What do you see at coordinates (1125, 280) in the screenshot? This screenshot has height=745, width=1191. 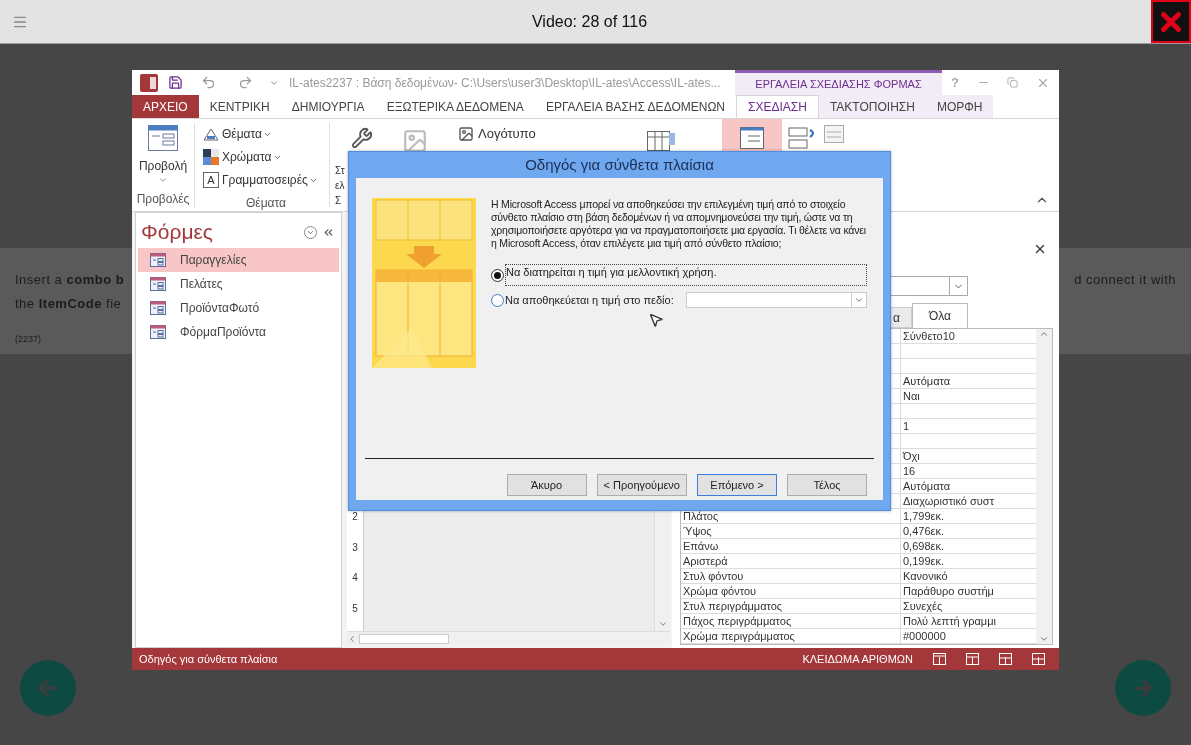 I see `instruction-text: d connect it with` at bounding box center [1125, 280].